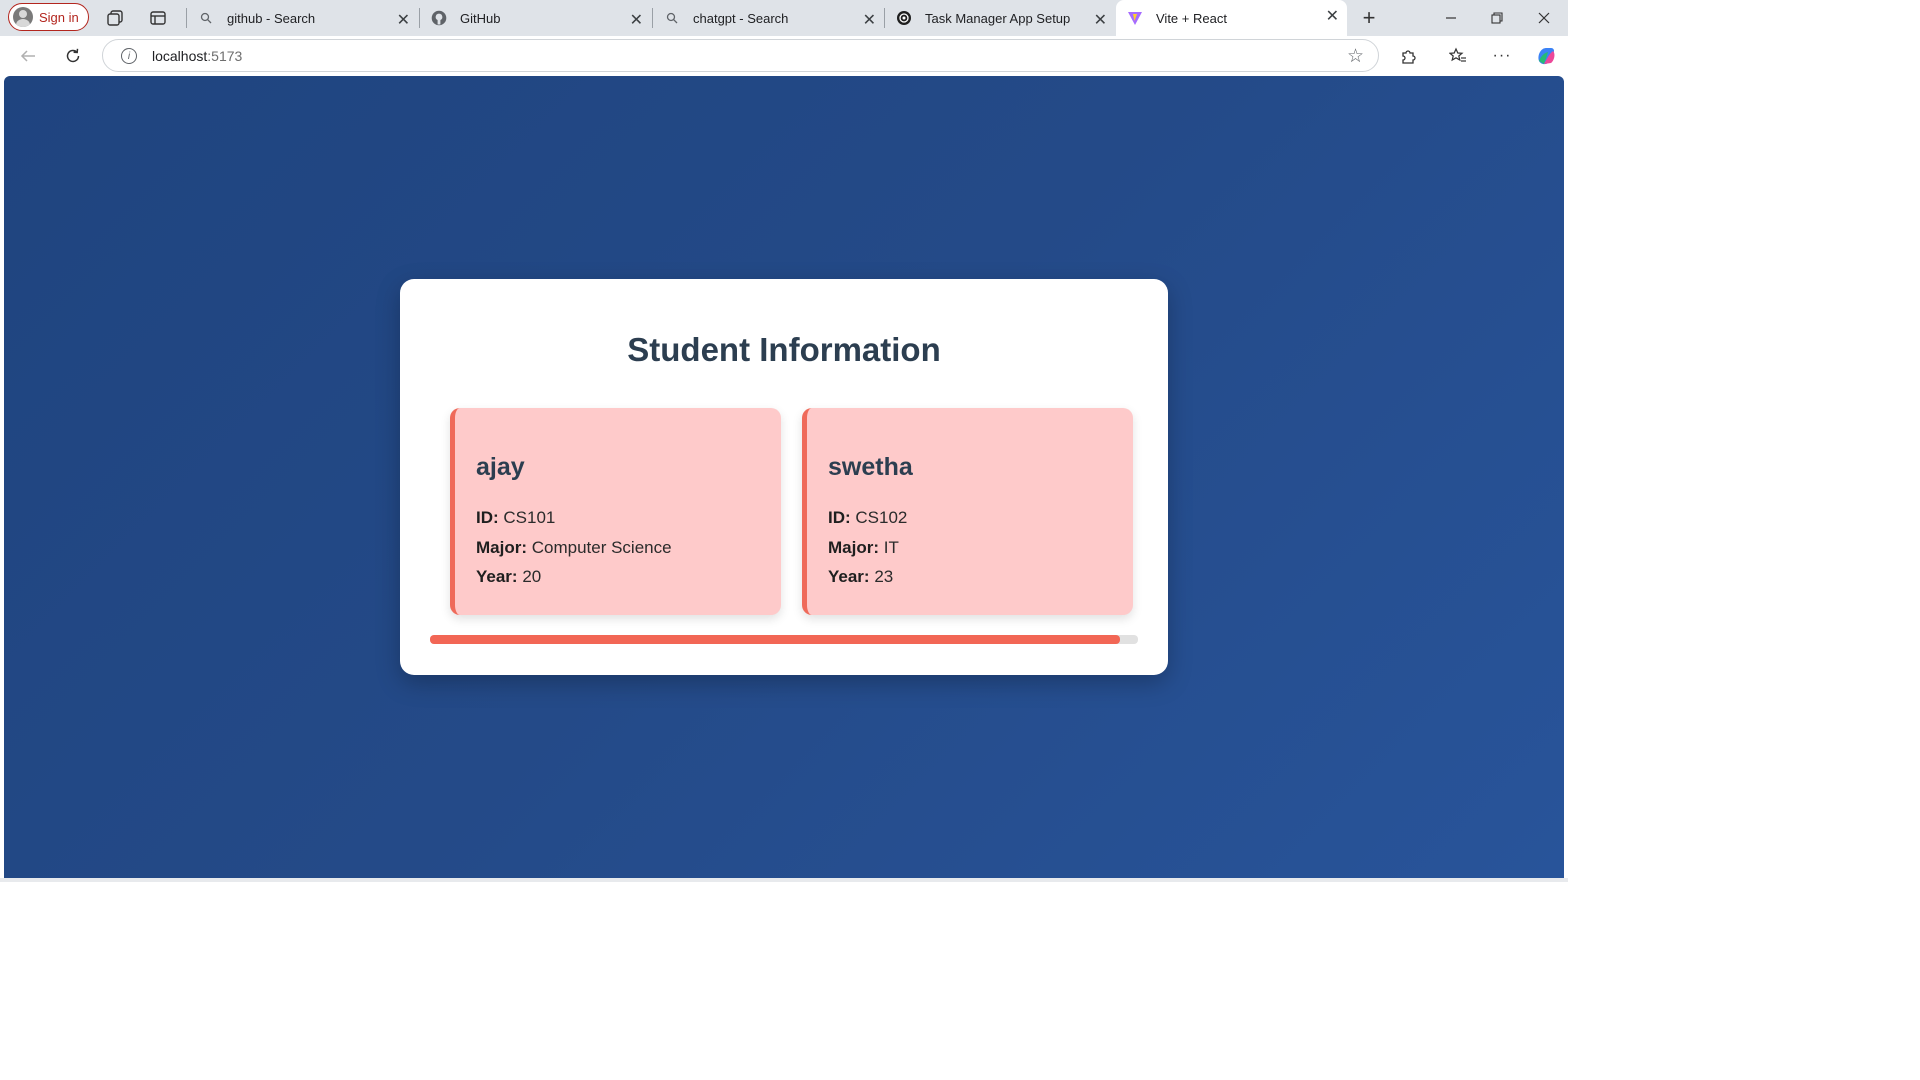 This screenshot has height=1080, width=1920. What do you see at coordinates (23, 17) in the screenshot?
I see `profile-avatar-icon` at bounding box center [23, 17].